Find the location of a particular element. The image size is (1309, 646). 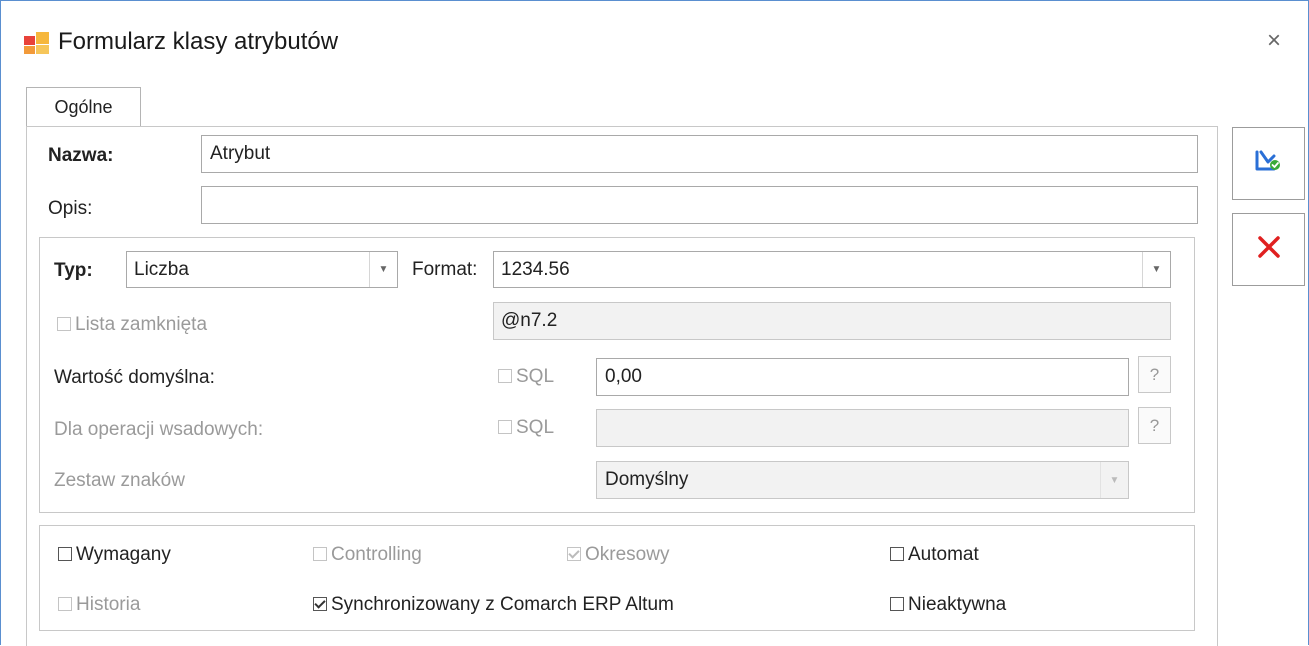

zestaw-value: Domyślny is located at coordinates (647, 479).